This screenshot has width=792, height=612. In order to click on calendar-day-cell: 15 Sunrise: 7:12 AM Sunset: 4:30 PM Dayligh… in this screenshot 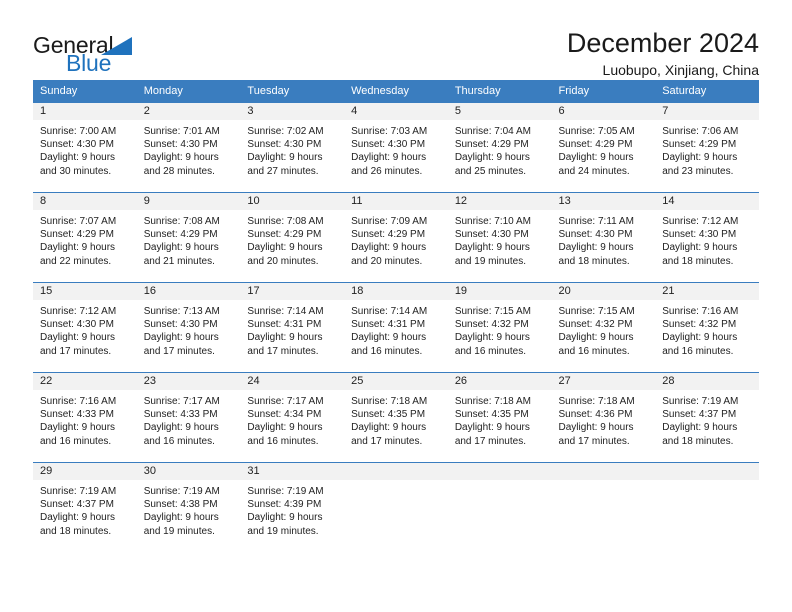, I will do `click(85, 327)`.